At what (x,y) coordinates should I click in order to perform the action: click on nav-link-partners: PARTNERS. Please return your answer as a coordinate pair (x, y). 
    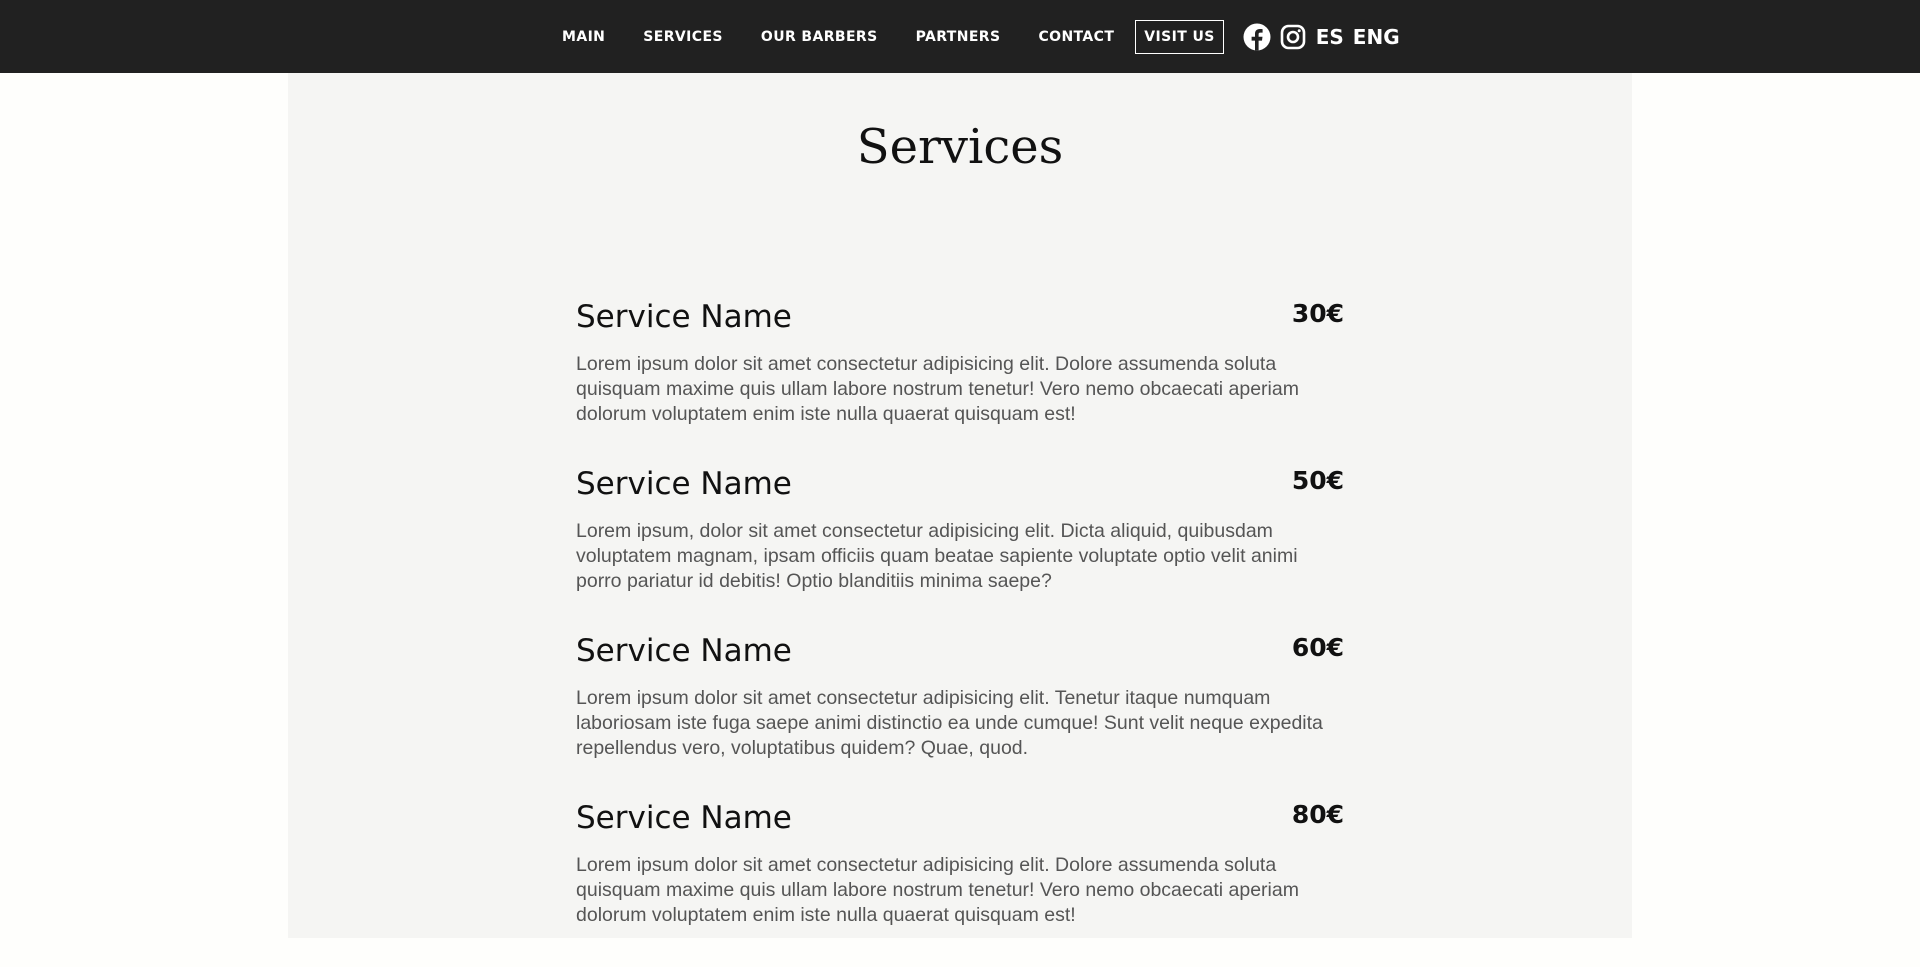
    Looking at the image, I should click on (958, 37).